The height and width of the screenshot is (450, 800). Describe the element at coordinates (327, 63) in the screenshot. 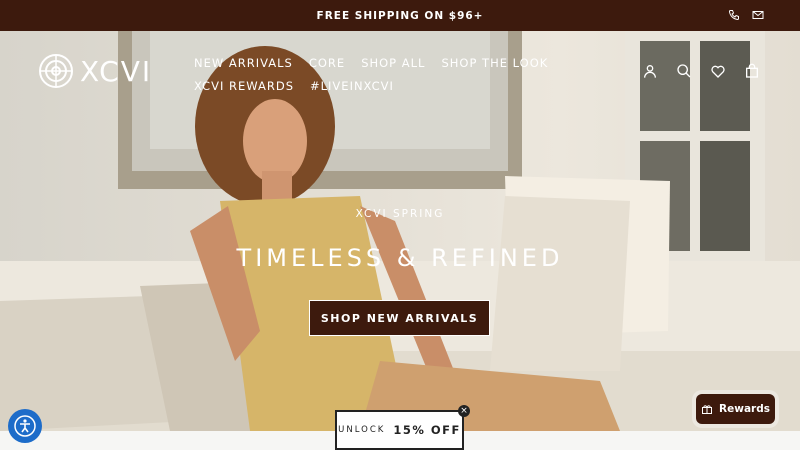

I see `nav-core: CORE` at that location.